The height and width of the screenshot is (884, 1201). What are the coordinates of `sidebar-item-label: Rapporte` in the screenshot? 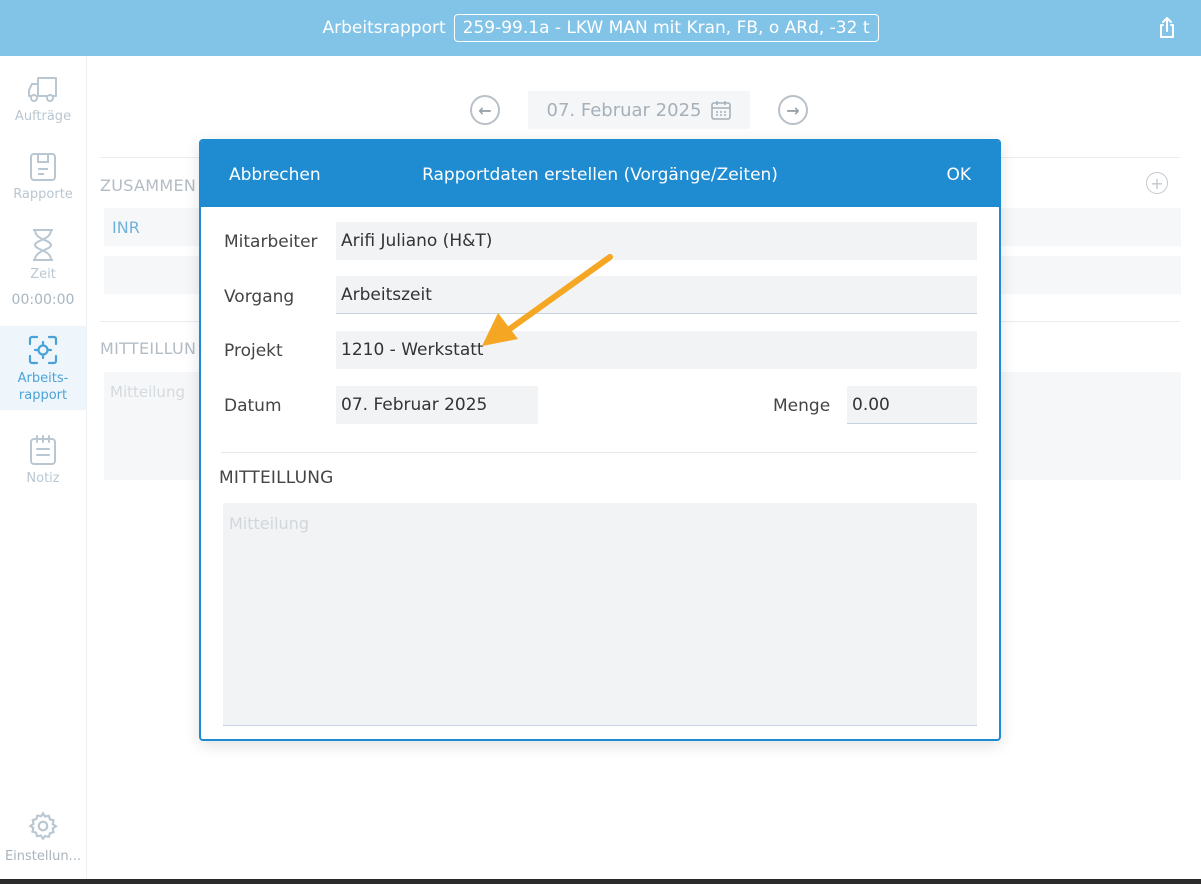 It's located at (43, 194).